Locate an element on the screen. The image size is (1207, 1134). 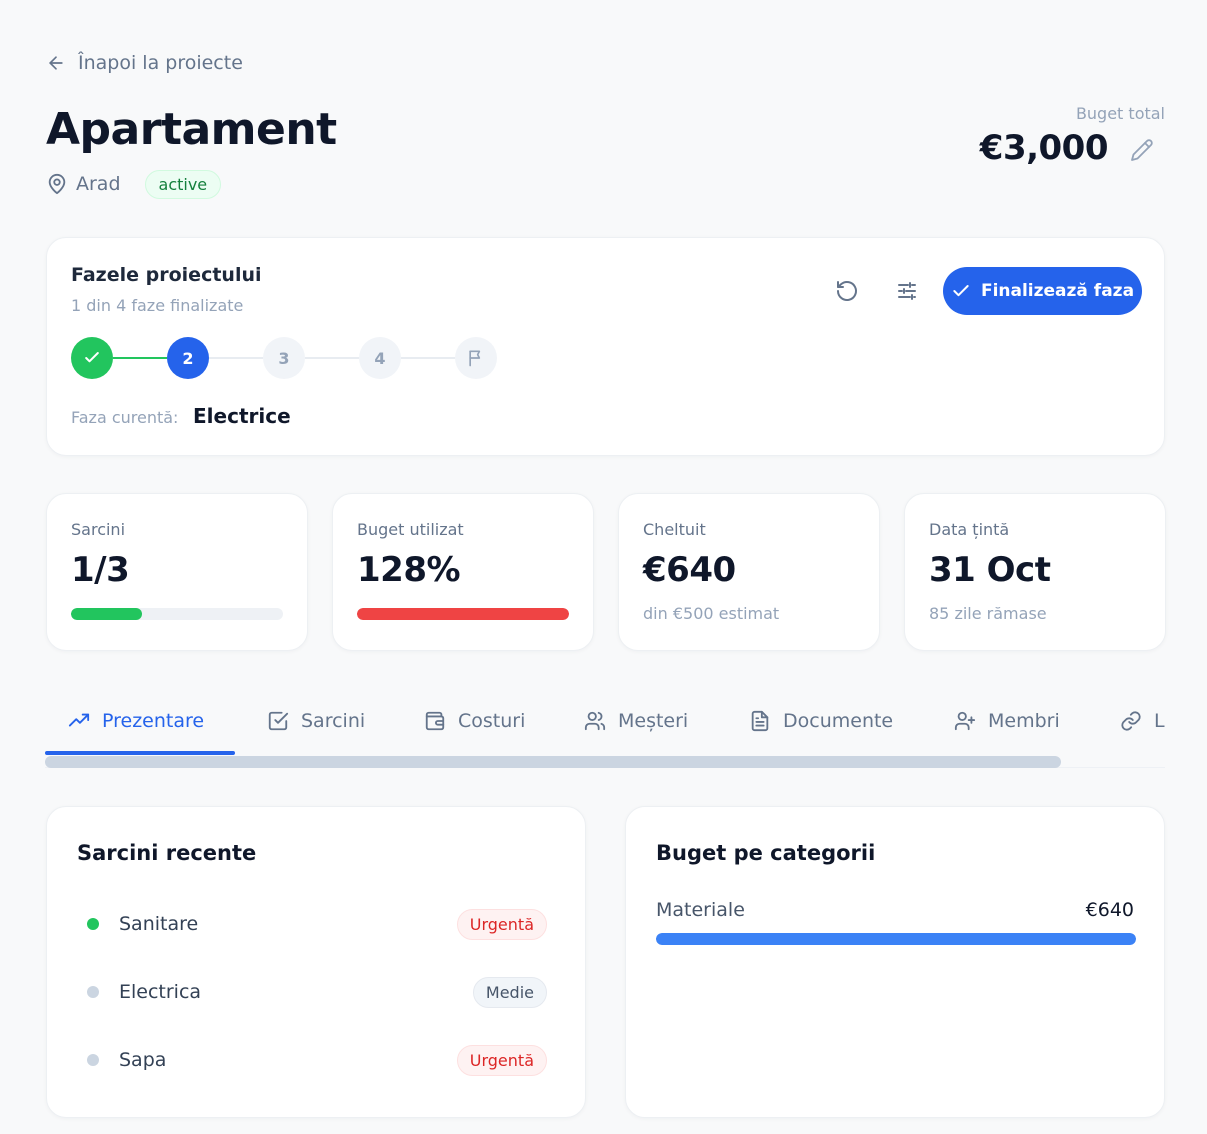
tab-tasks: Sarcini is located at coordinates (316, 721).